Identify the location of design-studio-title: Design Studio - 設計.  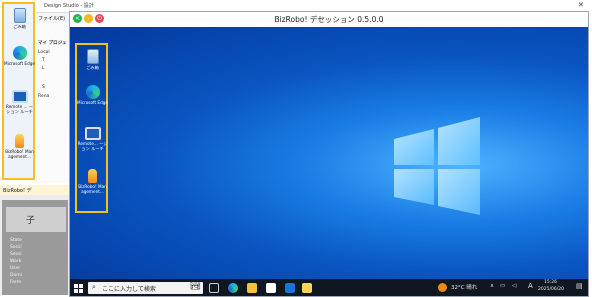
(69, 6).